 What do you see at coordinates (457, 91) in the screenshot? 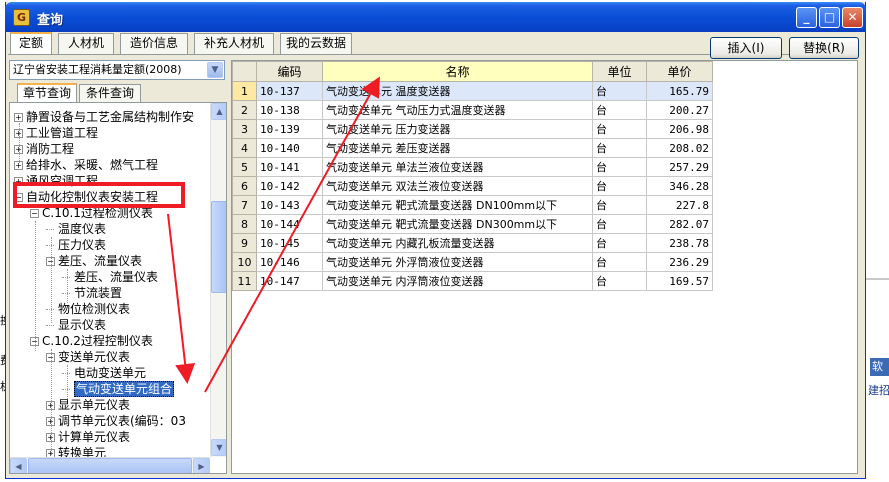
I see `cell-name: 气动变送单元 温度变送器` at bounding box center [457, 91].